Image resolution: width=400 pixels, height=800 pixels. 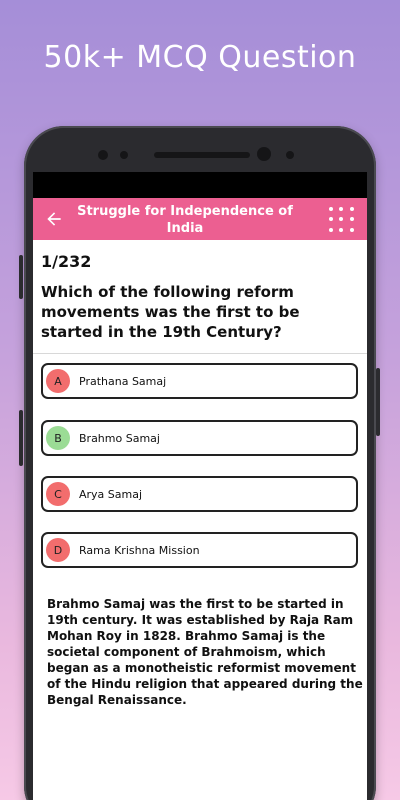 I want to click on option-letter-badge: C, so click(x=58, y=494).